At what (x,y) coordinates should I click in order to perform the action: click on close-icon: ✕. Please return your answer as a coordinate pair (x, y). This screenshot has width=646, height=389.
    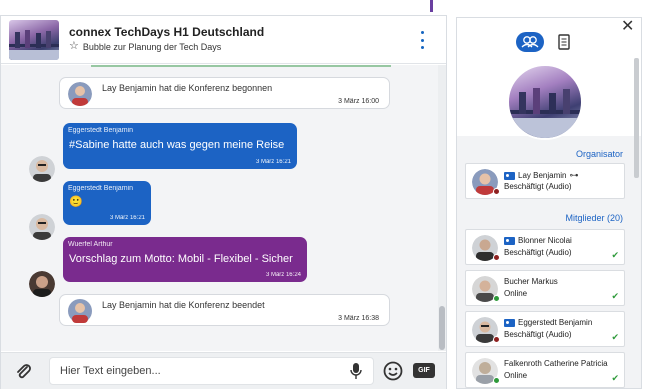
    Looking at the image, I should click on (627, 27).